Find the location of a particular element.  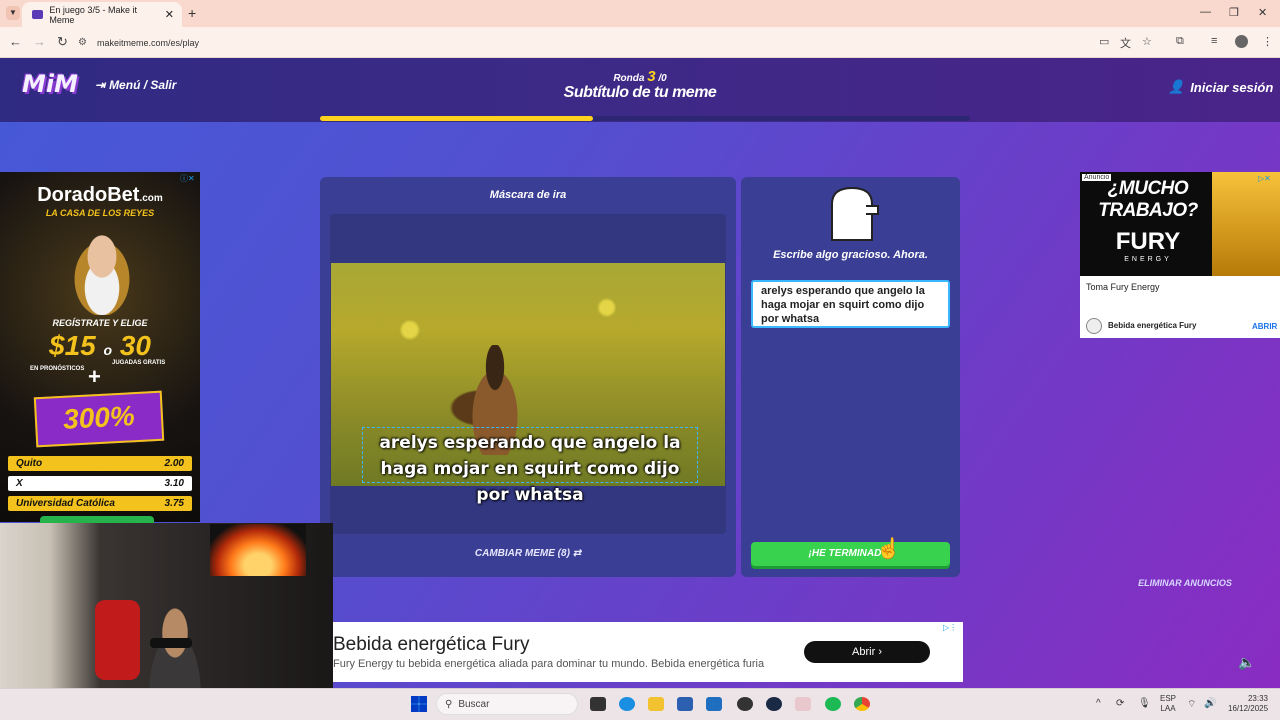

round-prefix: Ronda is located at coordinates (629, 78).